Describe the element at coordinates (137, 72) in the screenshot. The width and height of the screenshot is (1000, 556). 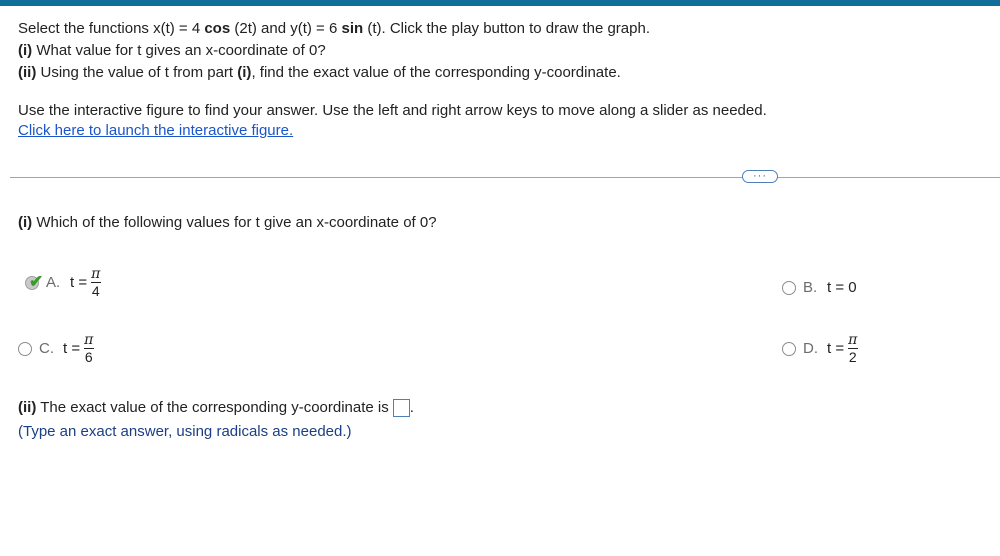
I see `part-ii-question-a: Using the value of t from part` at that location.